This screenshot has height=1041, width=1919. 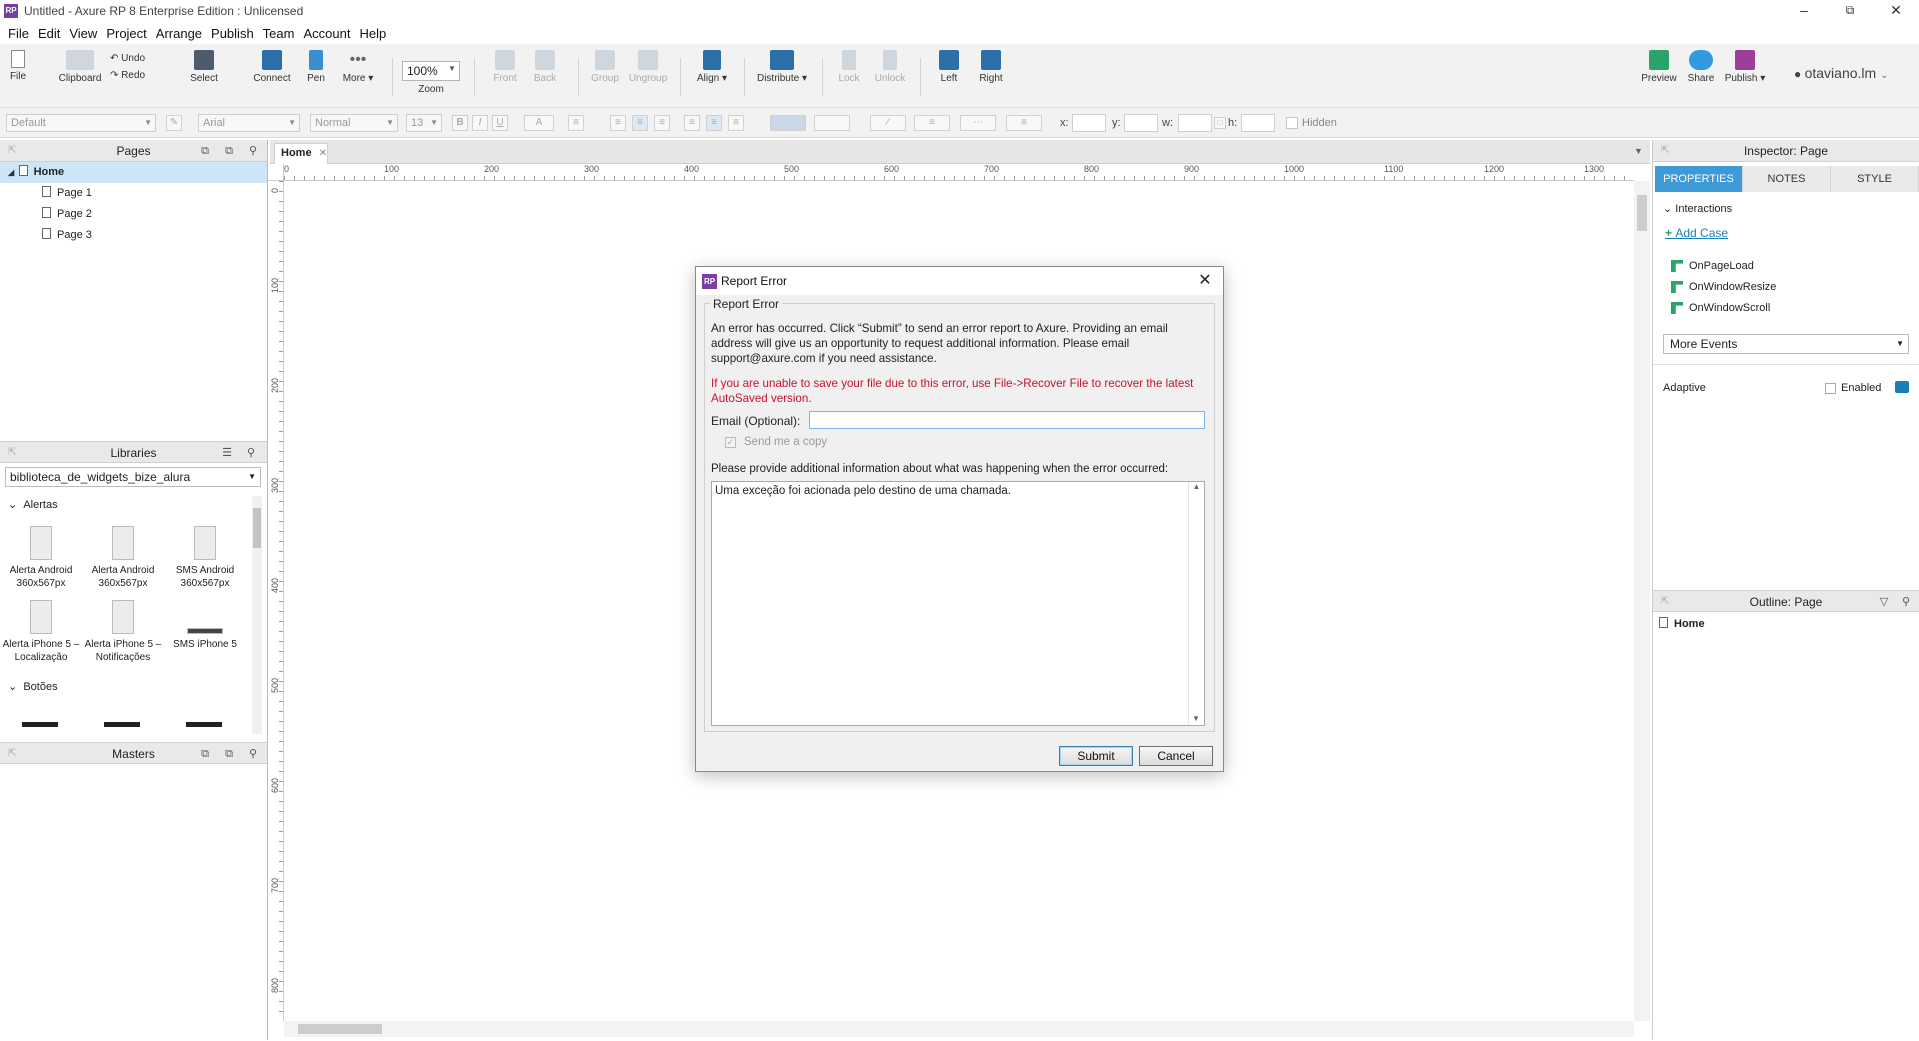 I want to click on adaptive-views-icon, so click(x=1902, y=387).